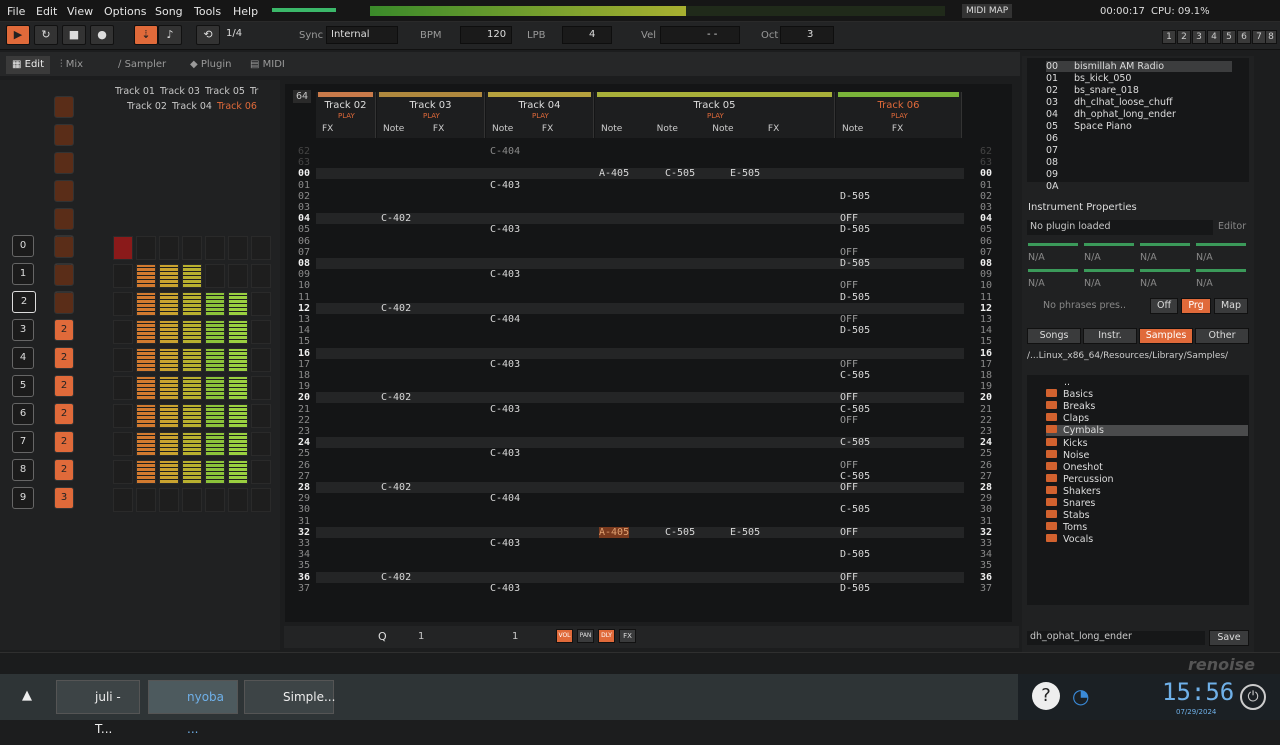 This screenshot has height=745, width=1280. What do you see at coordinates (1111, 114) in the screenshot?
I see `instrument-list-item: 04 dh_ophat_long_ender` at bounding box center [1111, 114].